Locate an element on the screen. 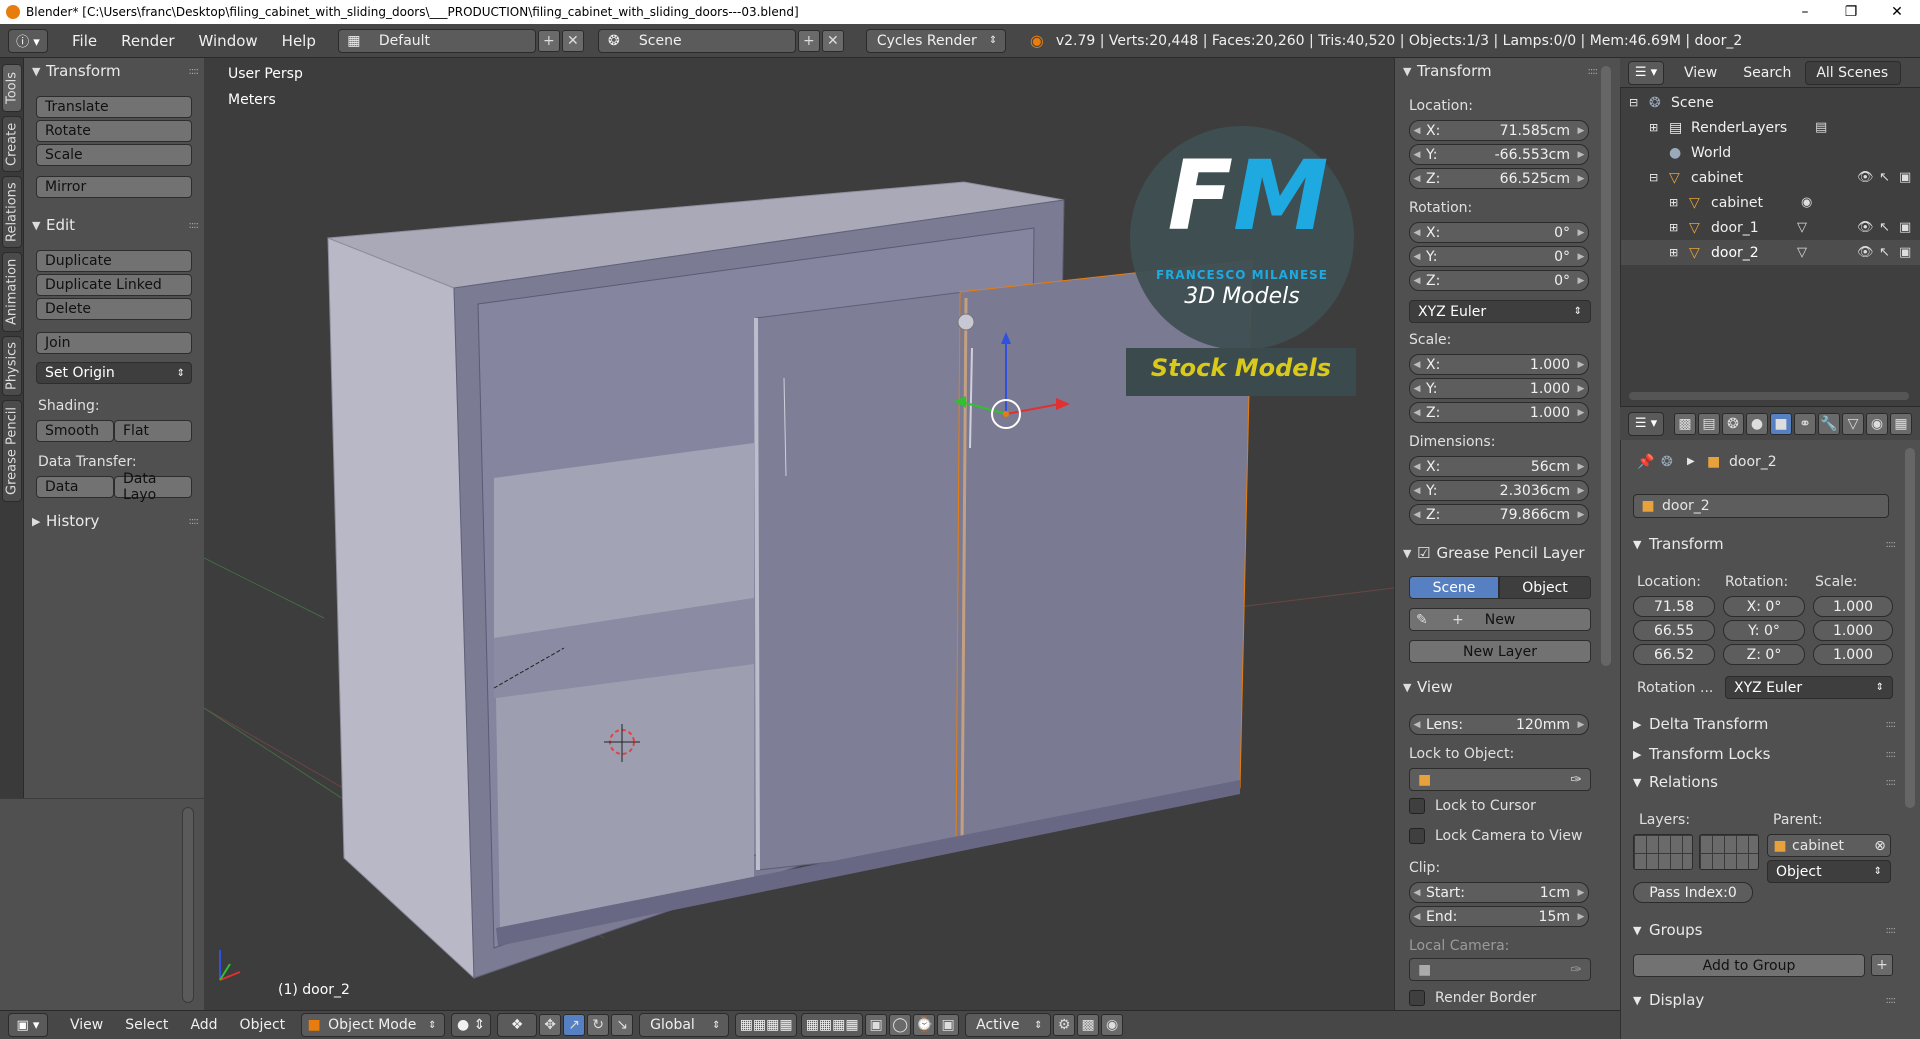 The width and height of the screenshot is (1920, 1039). mode-selector: ■ Object Mode ⇕ is located at coordinates (373, 1025).